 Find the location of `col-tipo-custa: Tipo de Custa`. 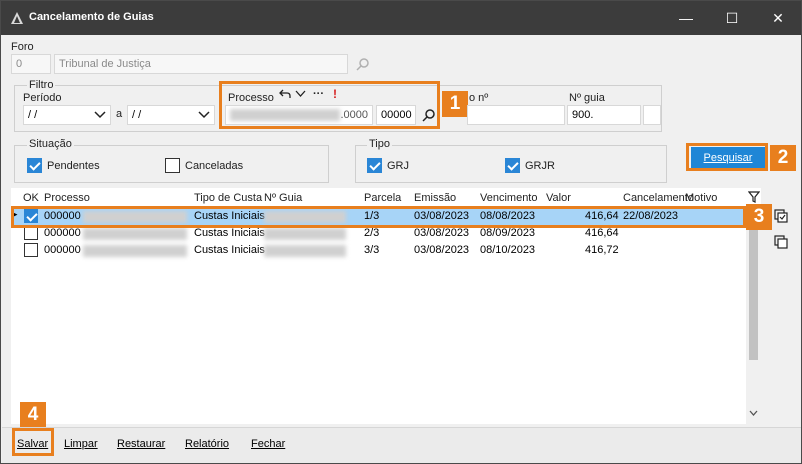

col-tipo-custa: Tipo de Custa is located at coordinates (229, 198).